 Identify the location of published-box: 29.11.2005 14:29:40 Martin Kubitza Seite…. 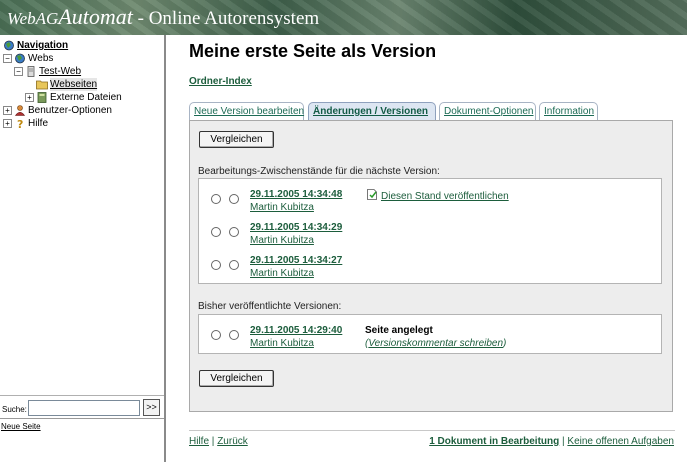
(430, 334).